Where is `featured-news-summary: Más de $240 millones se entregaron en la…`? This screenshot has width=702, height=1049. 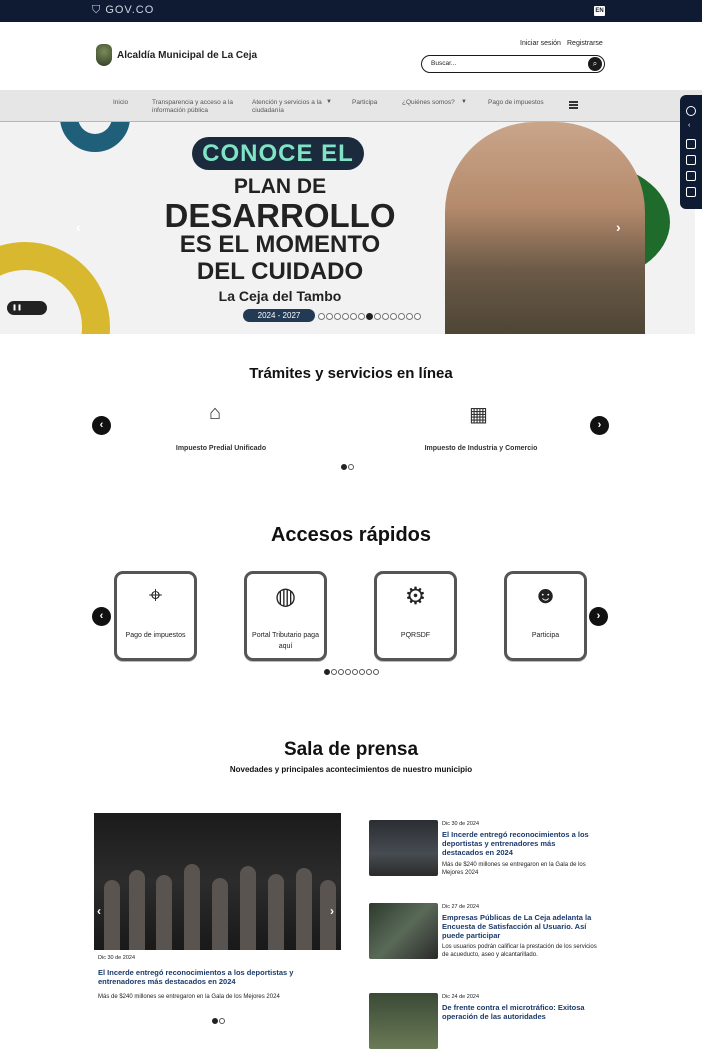 featured-news-summary: Más de $240 millones se entregaron en la… is located at coordinates (189, 997).